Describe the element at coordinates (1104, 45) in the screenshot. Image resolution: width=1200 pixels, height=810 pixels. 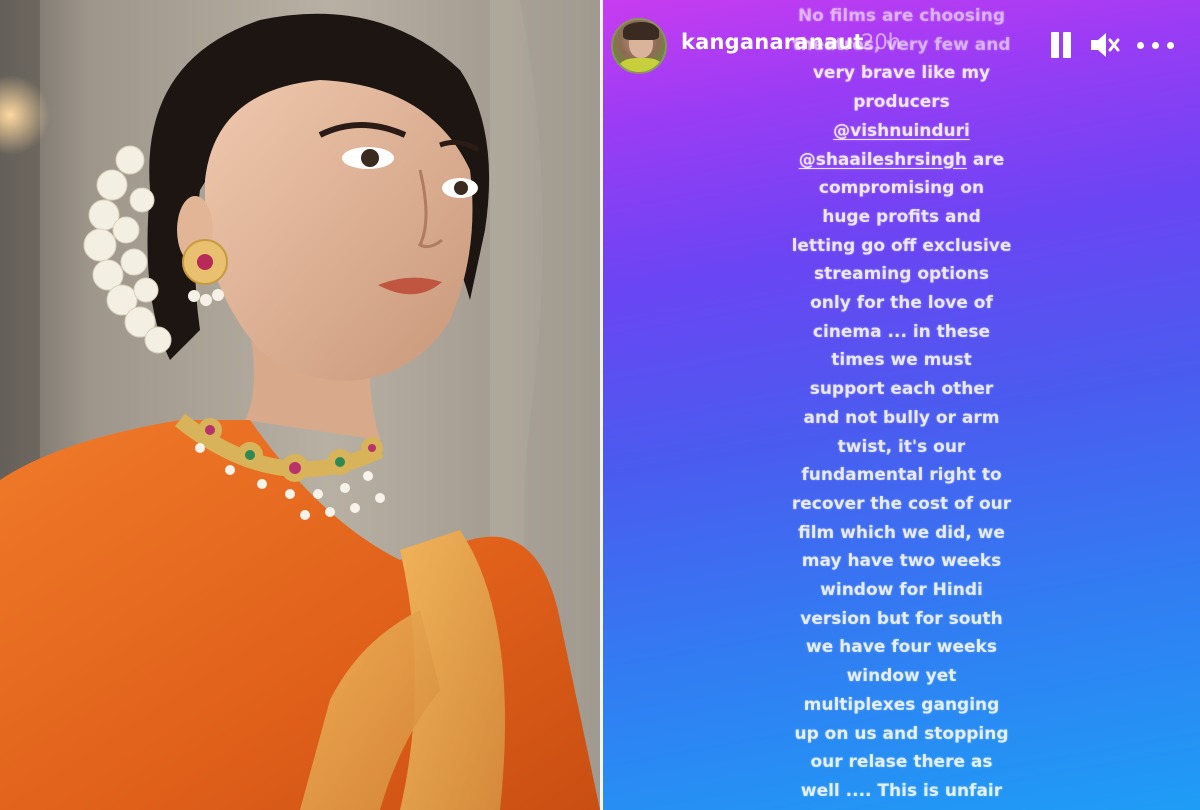
I see `speaker-muted-icon` at that location.